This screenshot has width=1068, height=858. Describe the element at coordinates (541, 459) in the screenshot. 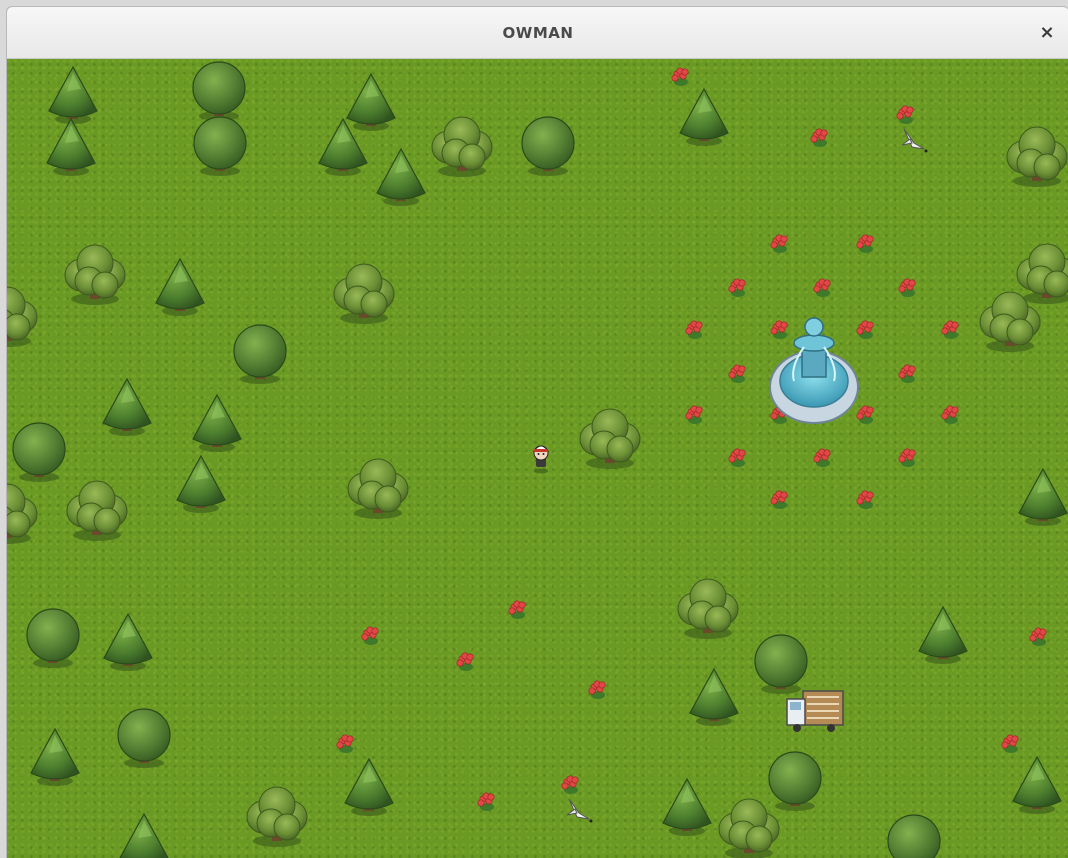

I see `player-sprite` at that location.